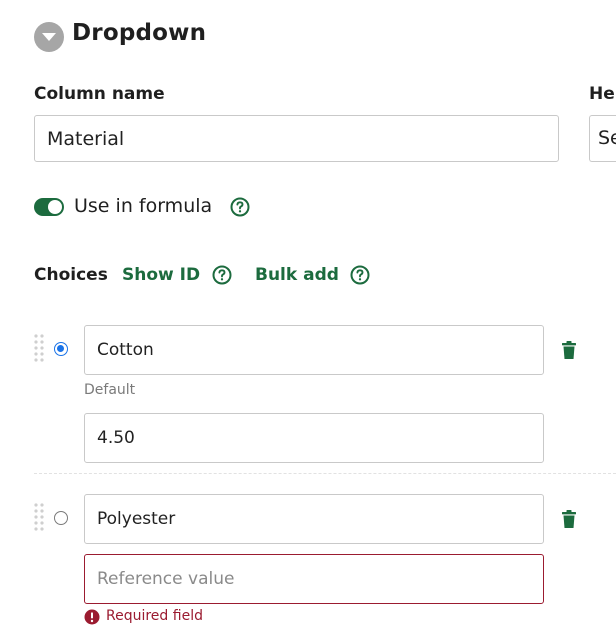 The width and height of the screenshot is (616, 643). Describe the element at coordinates (110, 390) in the screenshot. I see `default-label: Default` at that location.